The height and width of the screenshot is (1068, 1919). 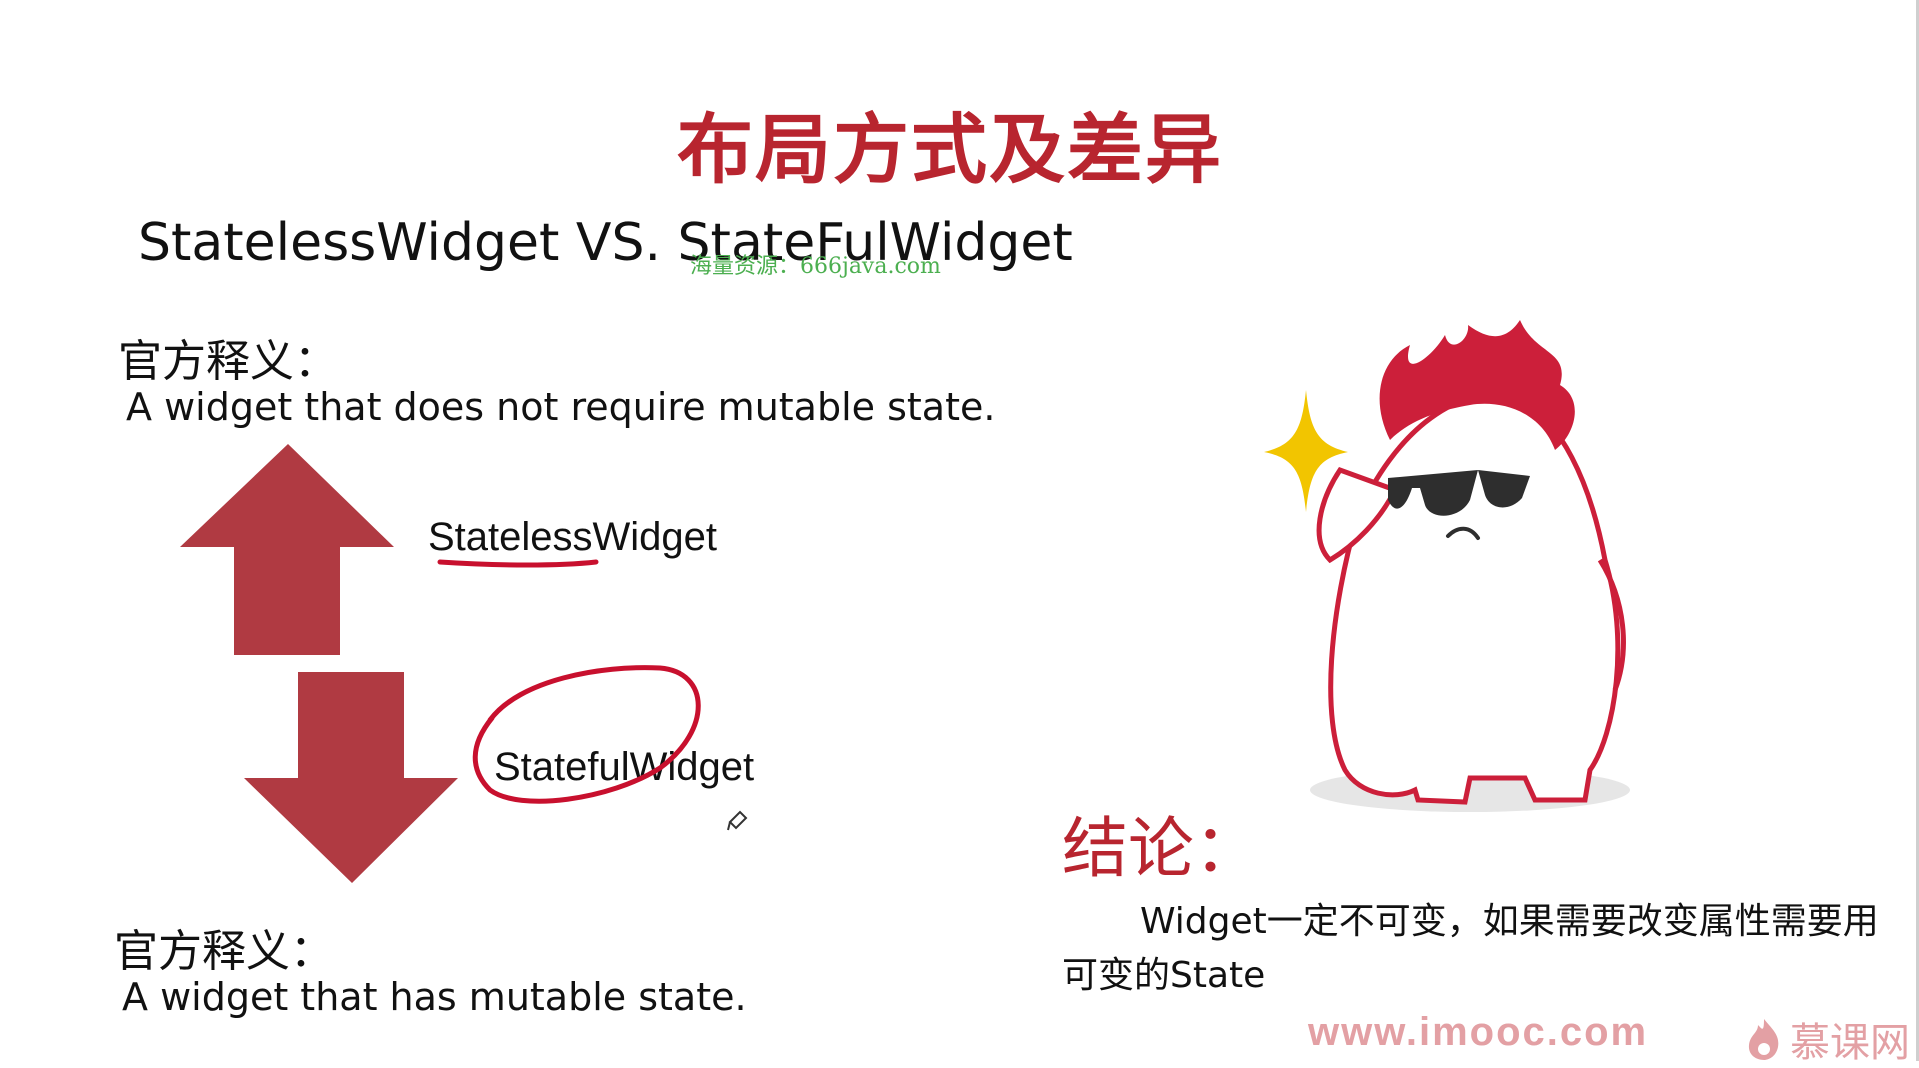 I want to click on stateless-underline-annotation, so click(x=518, y=563).